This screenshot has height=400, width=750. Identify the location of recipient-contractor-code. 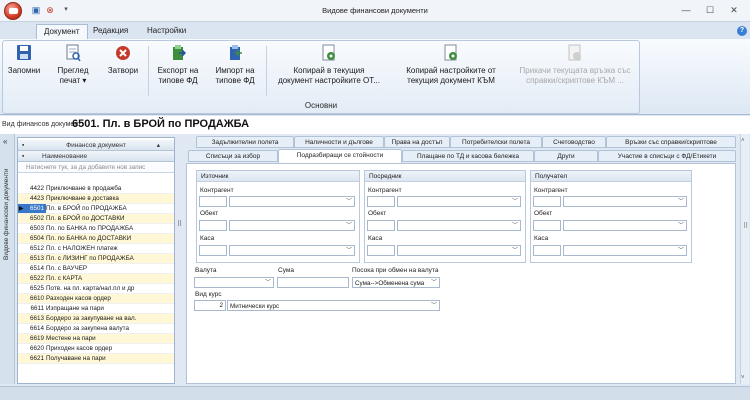
(547, 201).